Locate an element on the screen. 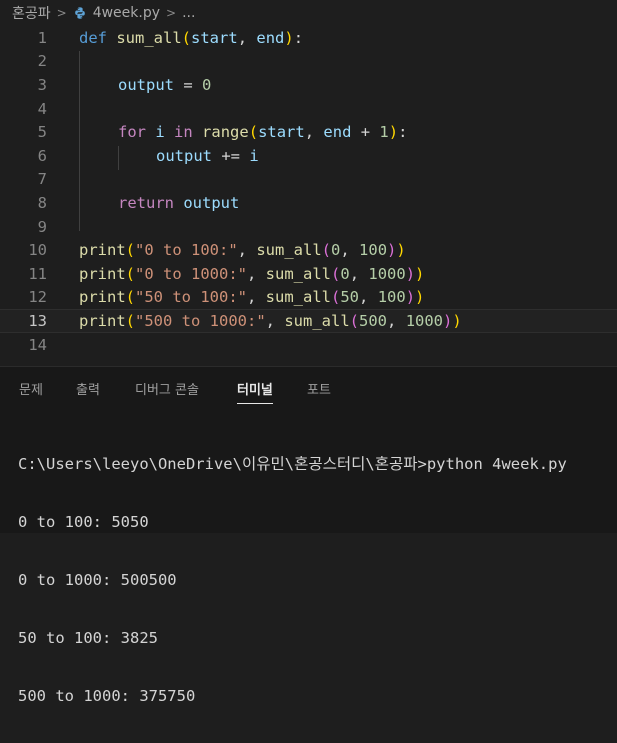  line-number: 6 is located at coordinates (42, 155).